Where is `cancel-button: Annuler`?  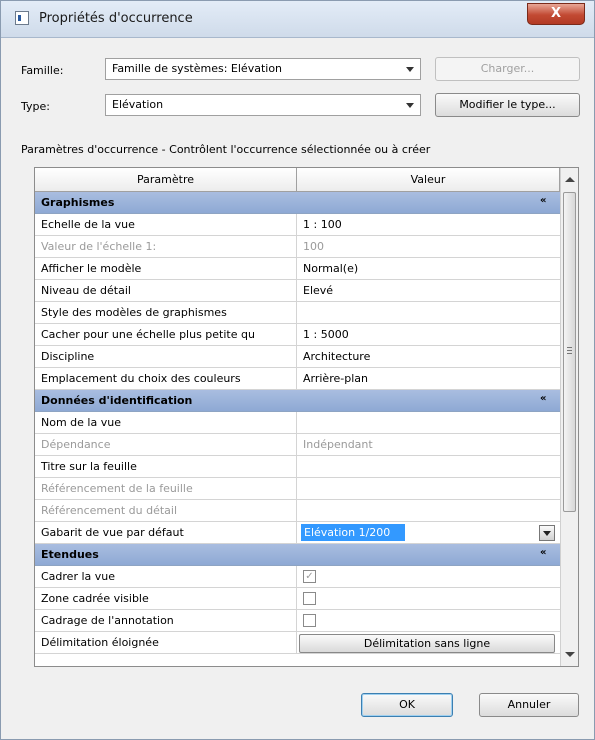
cancel-button: Annuler is located at coordinates (529, 705).